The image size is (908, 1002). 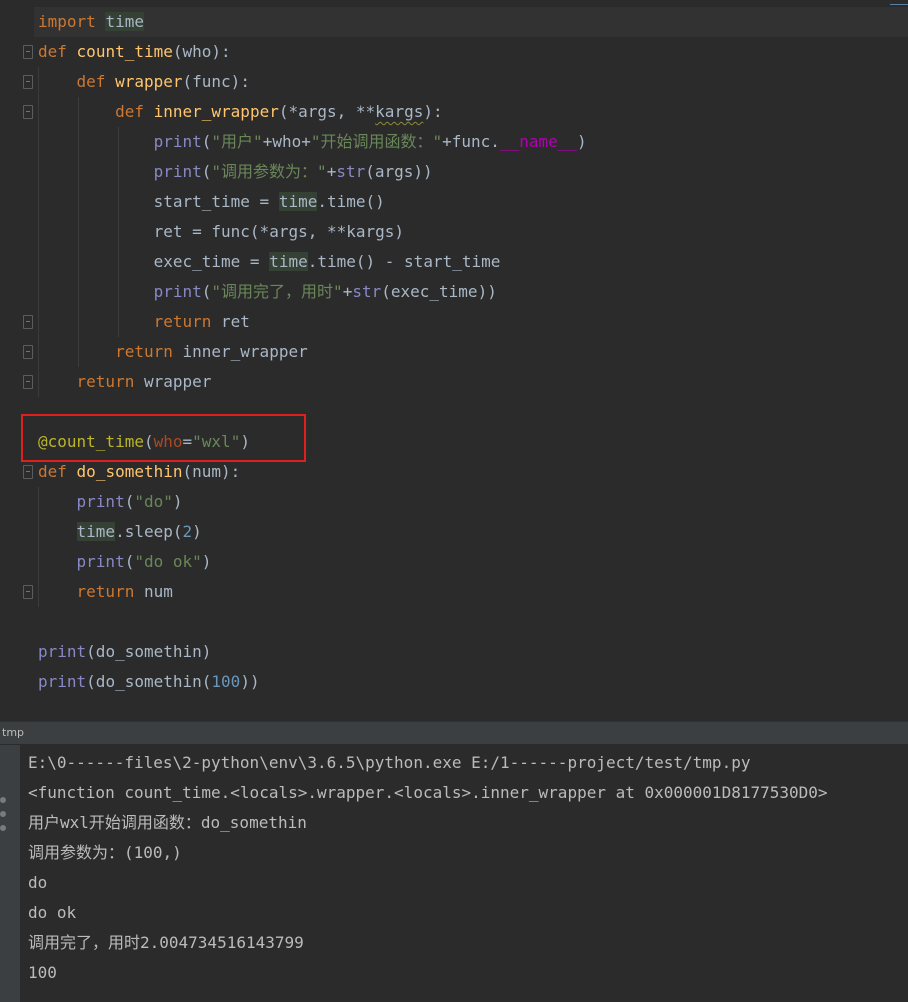 I want to click on console-line: 调用参数为：(100,), so click(x=105, y=852).